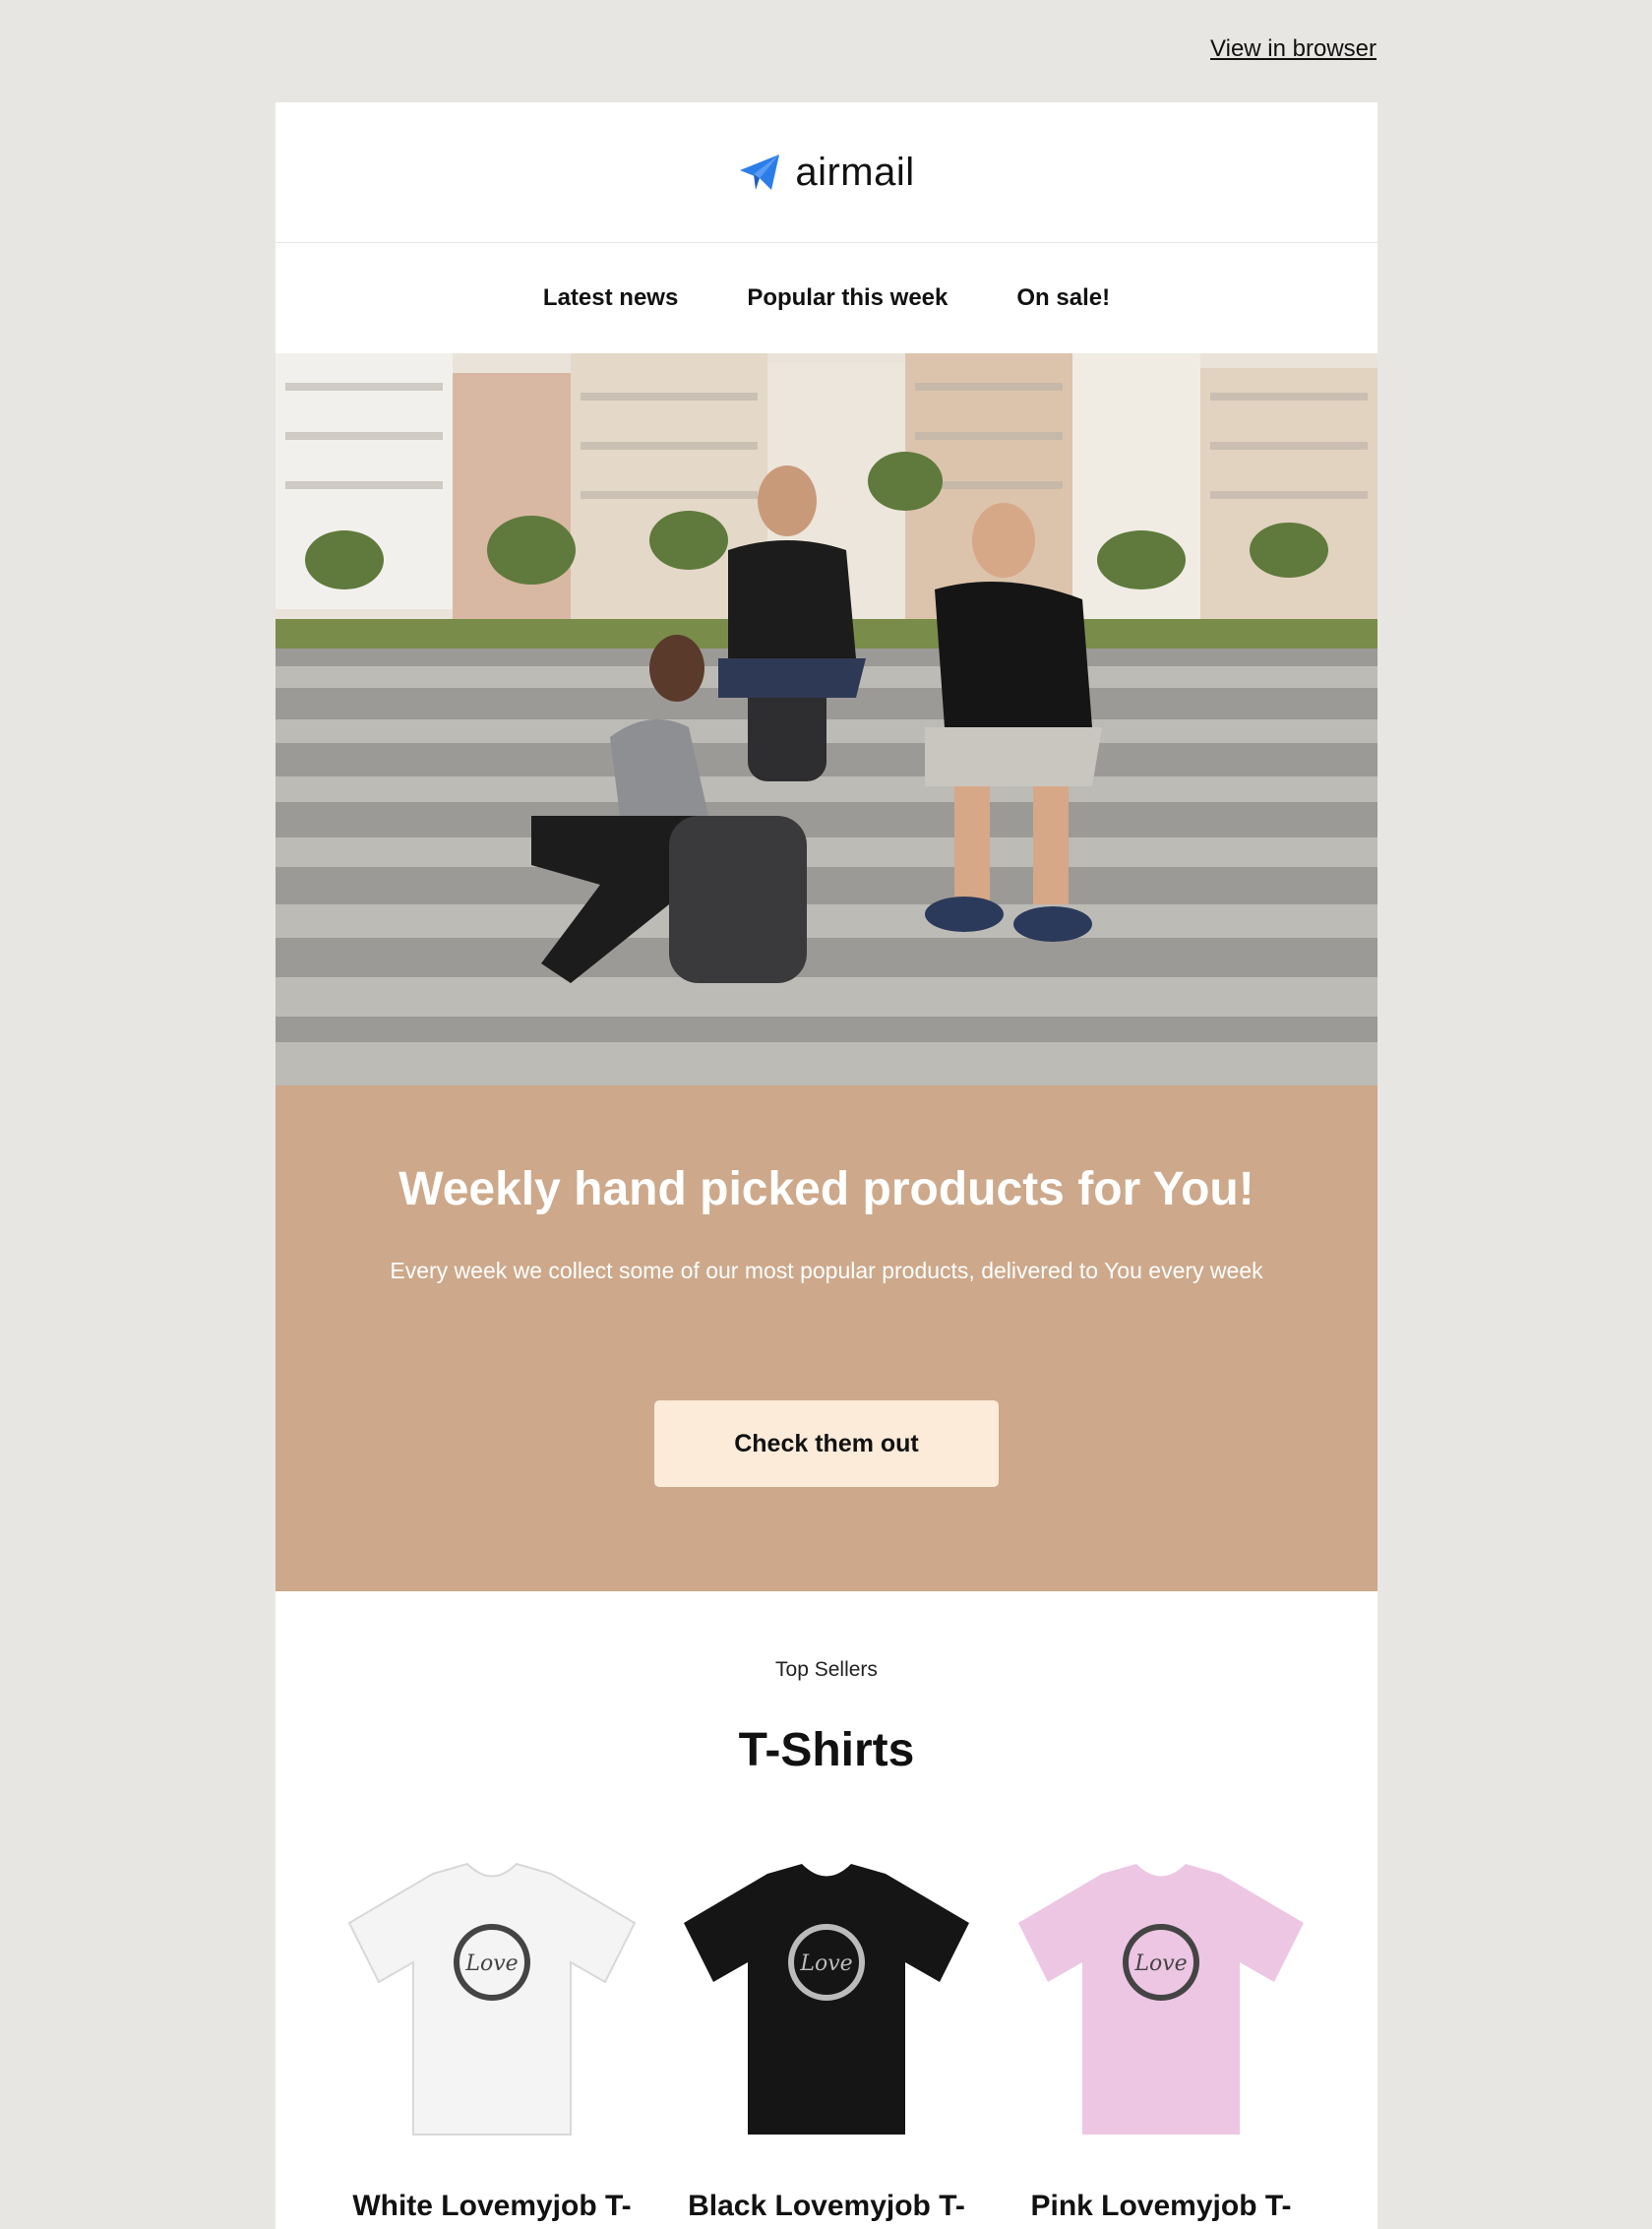  I want to click on product-title: Pink Lovemyjob T-, so click(1161, 2206).